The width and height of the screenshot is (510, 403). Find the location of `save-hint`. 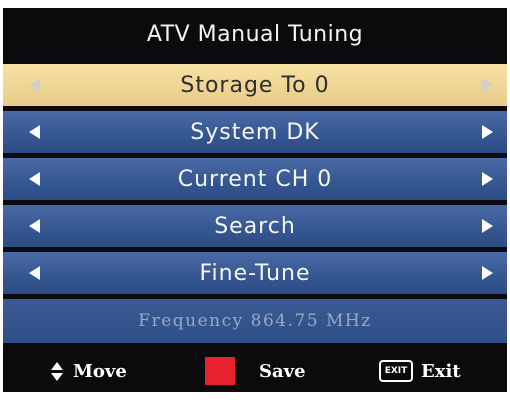

save-hint is located at coordinates (220, 371).